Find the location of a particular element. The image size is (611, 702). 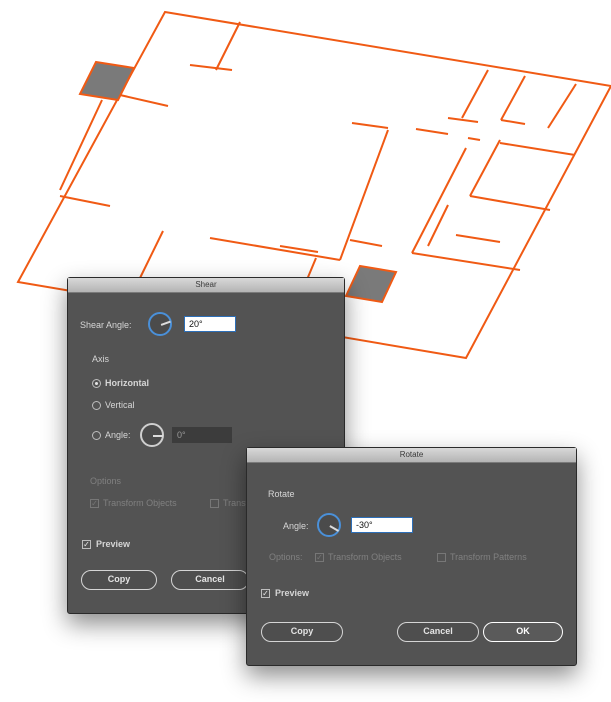

shear-preview-checkbox: ✓ is located at coordinates (86, 544).